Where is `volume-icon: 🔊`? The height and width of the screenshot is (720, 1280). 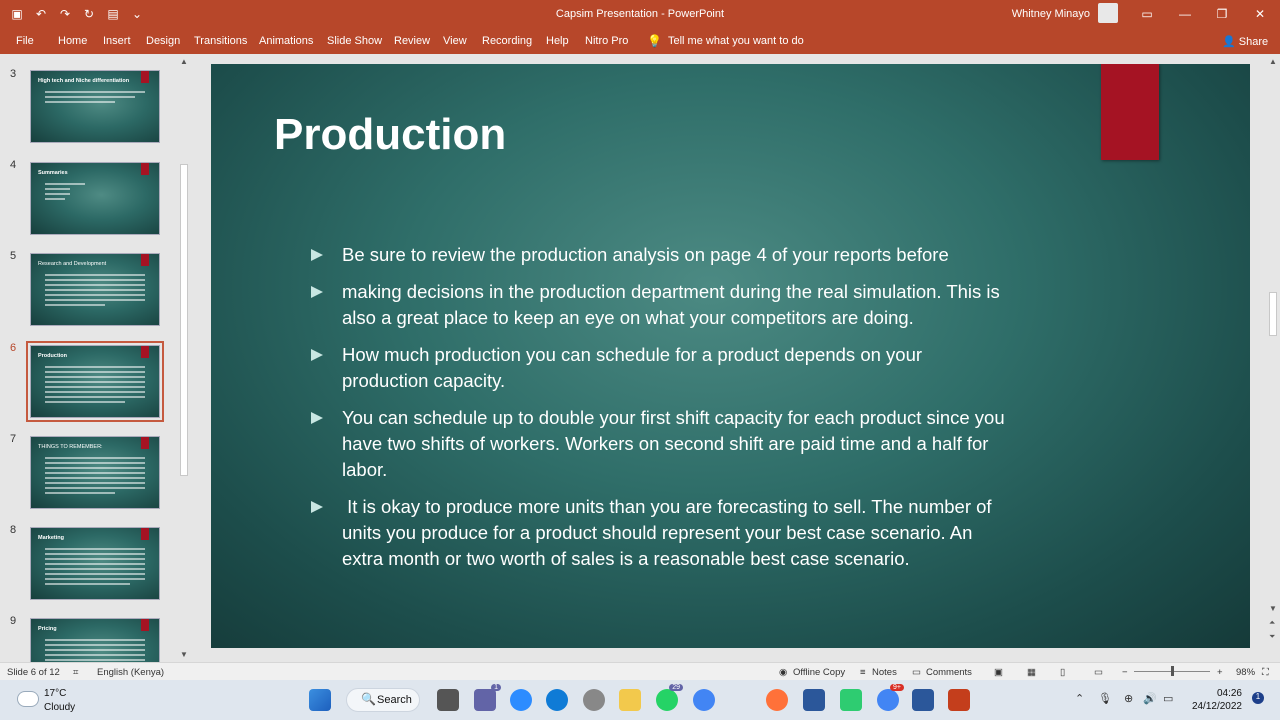 volume-icon: 🔊 is located at coordinates (1150, 698).